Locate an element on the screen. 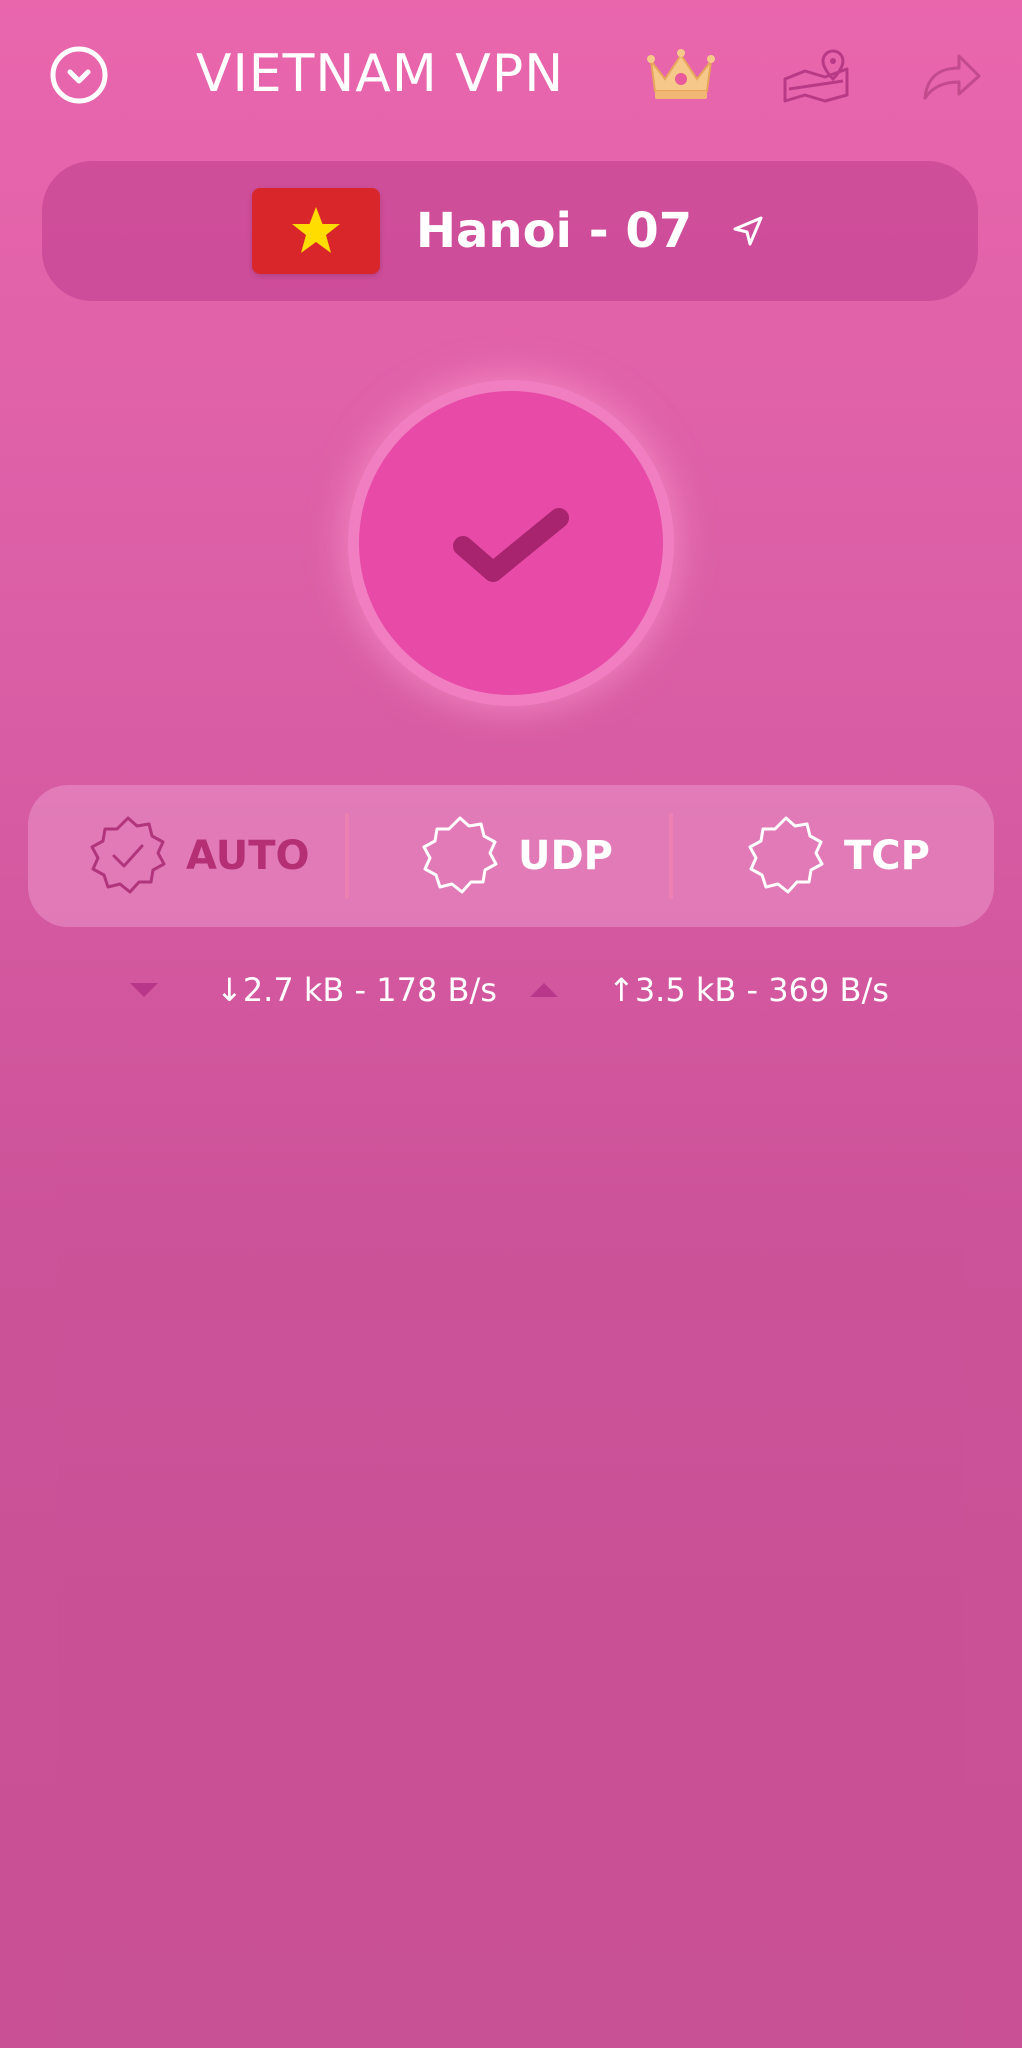  connect-button-inner is located at coordinates (511, 543).